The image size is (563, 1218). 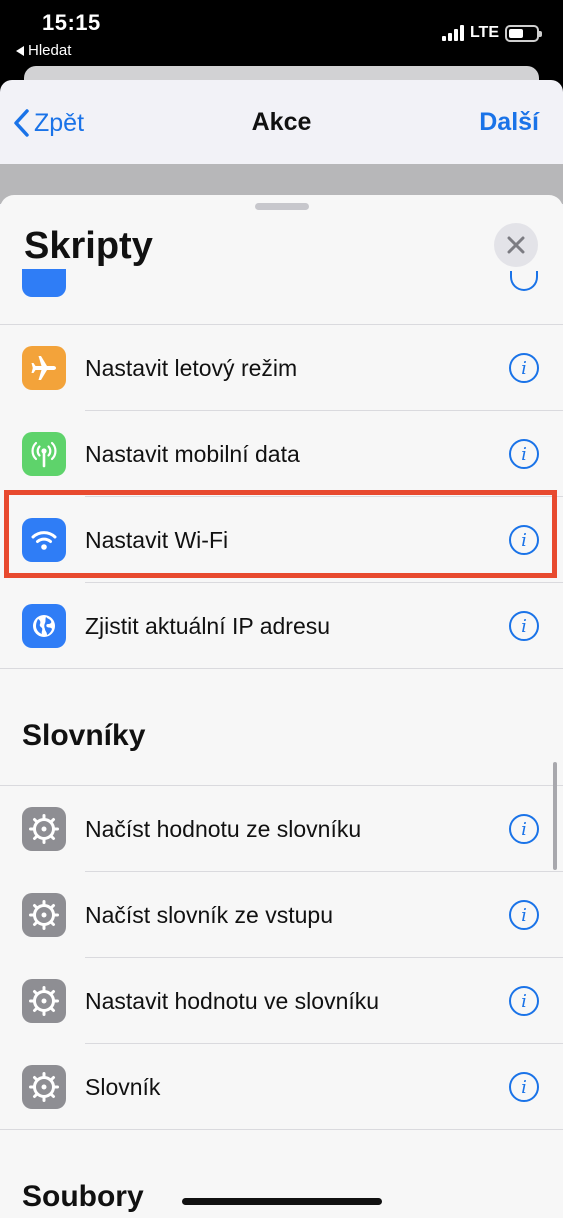 What do you see at coordinates (208, 625) in the screenshot?
I see `item-label: Zjistit aktuální IP adresu` at bounding box center [208, 625].